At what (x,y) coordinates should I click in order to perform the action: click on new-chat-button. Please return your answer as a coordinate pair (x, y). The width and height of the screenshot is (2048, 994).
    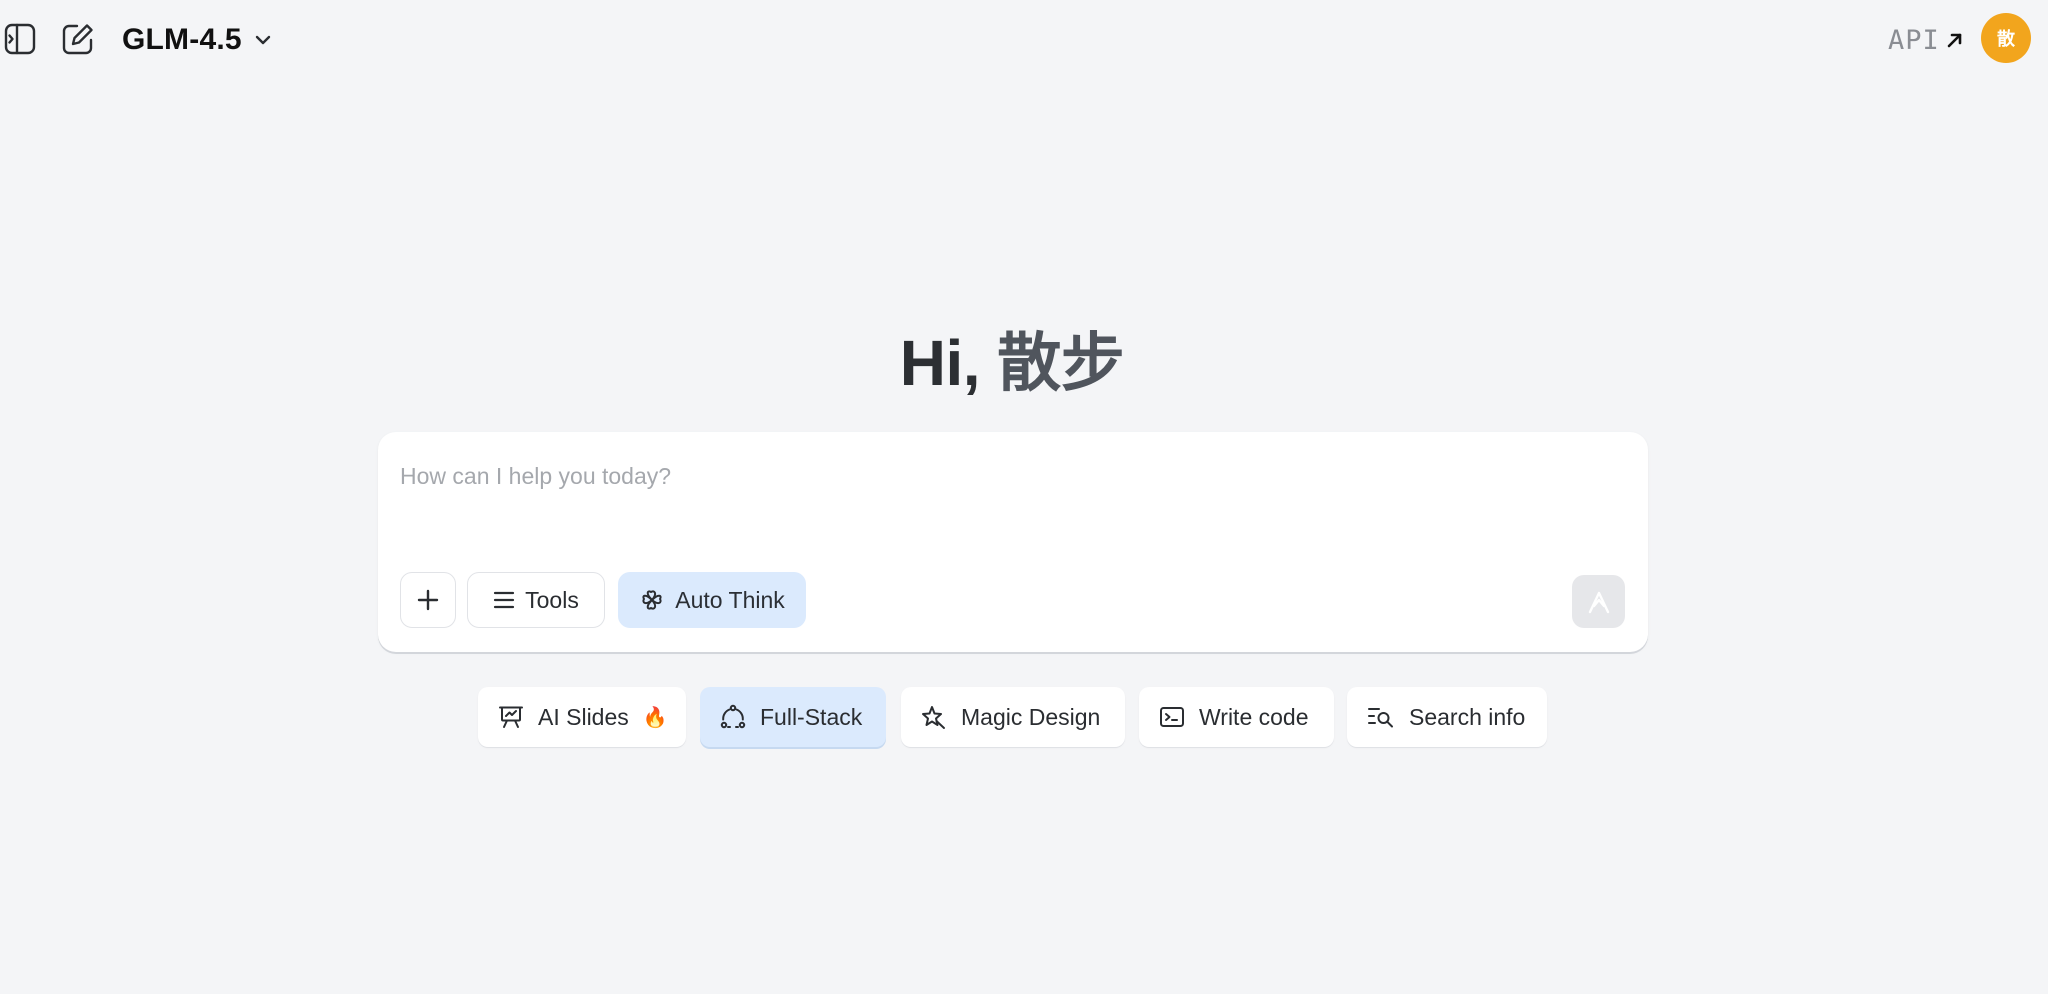
    Looking at the image, I should click on (78, 39).